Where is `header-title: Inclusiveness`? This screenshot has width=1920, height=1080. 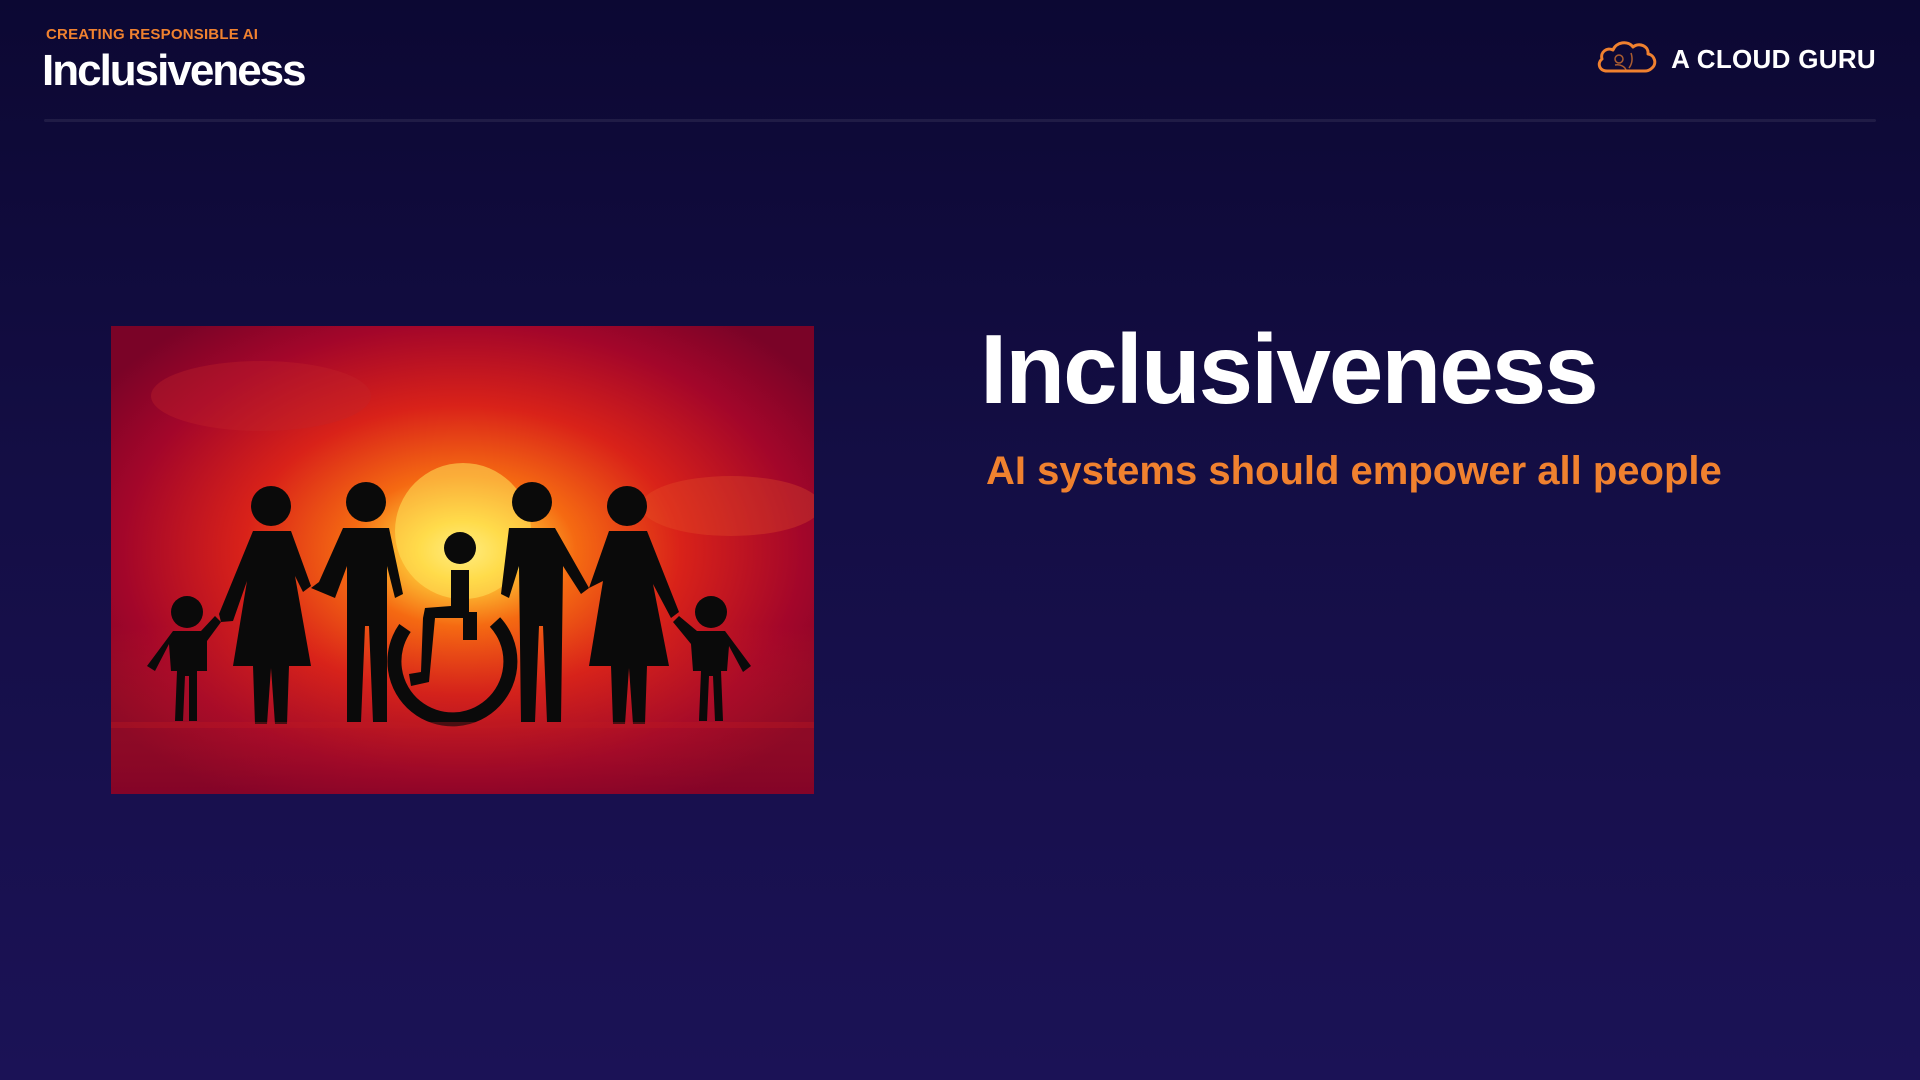
header-title: Inclusiveness is located at coordinates (174, 70).